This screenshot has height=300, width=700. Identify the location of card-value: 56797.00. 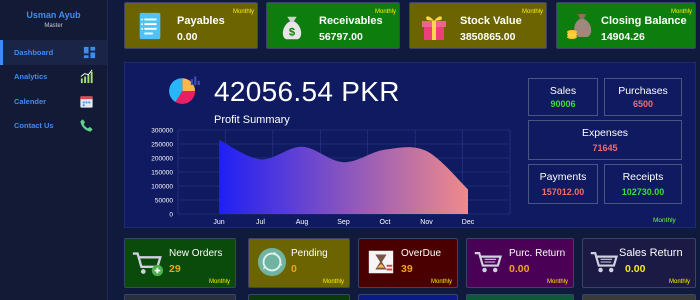
(341, 37).